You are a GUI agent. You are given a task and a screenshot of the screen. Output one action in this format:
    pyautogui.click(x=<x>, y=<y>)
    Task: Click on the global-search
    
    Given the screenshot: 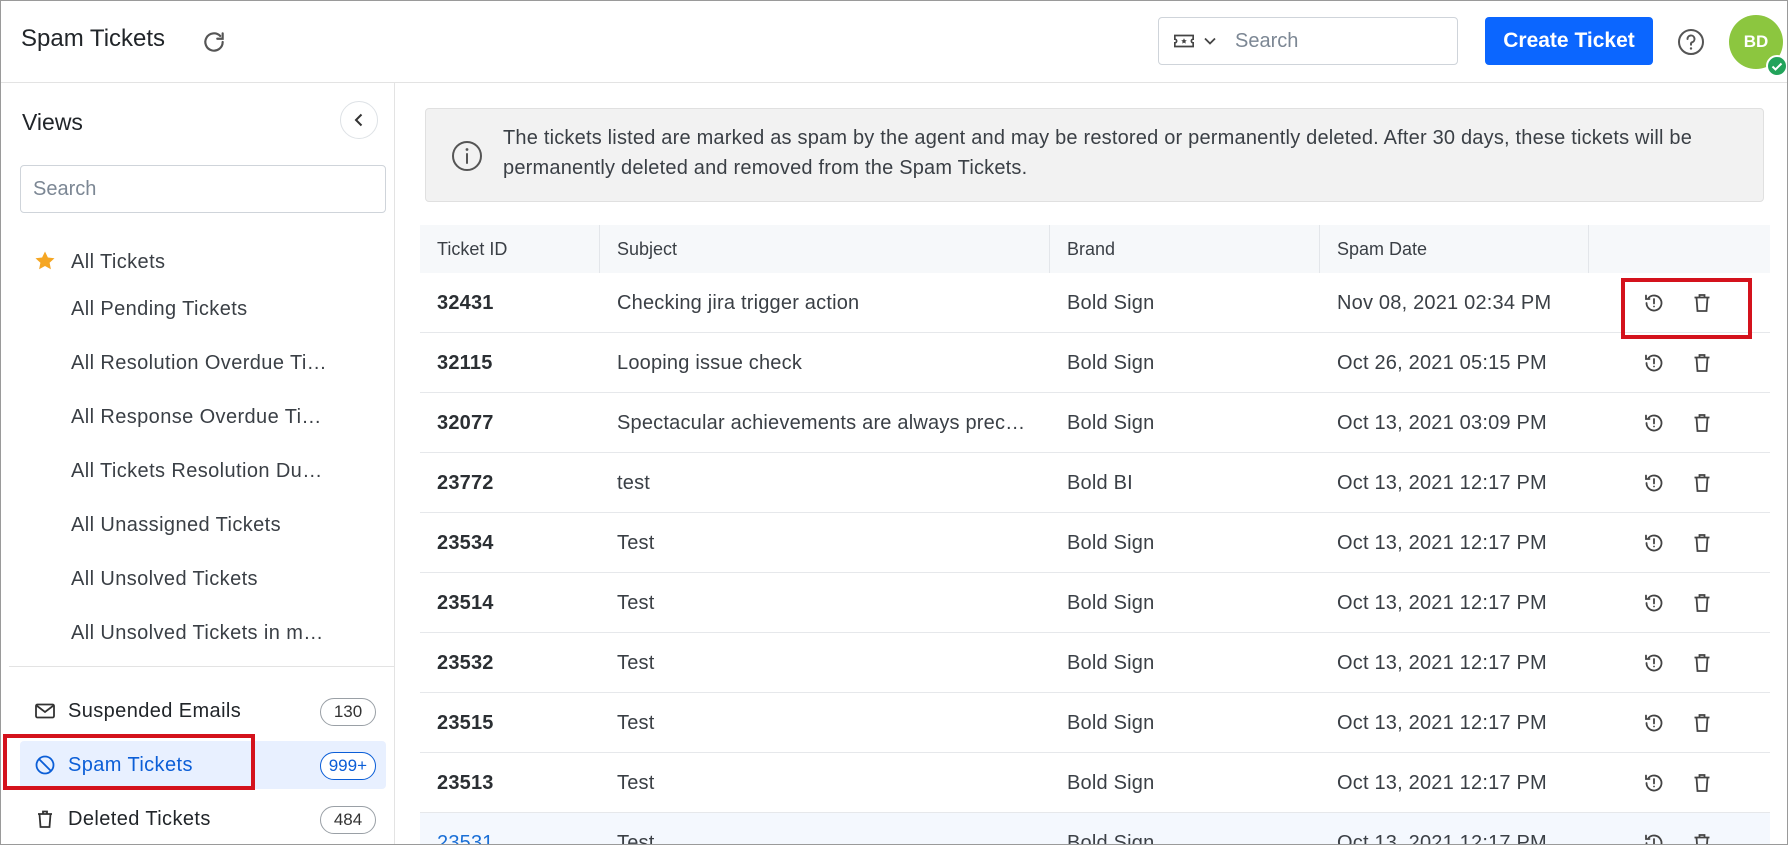 What is the action you would take?
    pyautogui.click(x=1308, y=41)
    